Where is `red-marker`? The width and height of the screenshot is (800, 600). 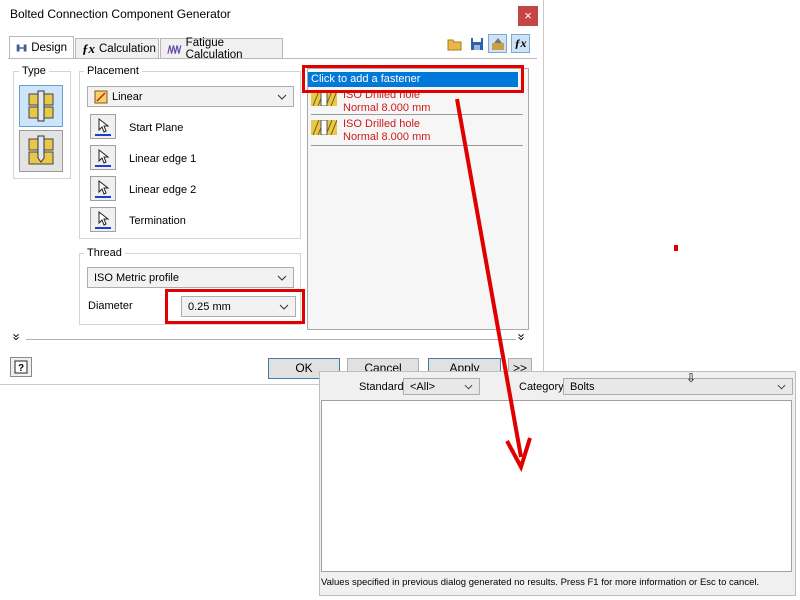 red-marker is located at coordinates (676, 248).